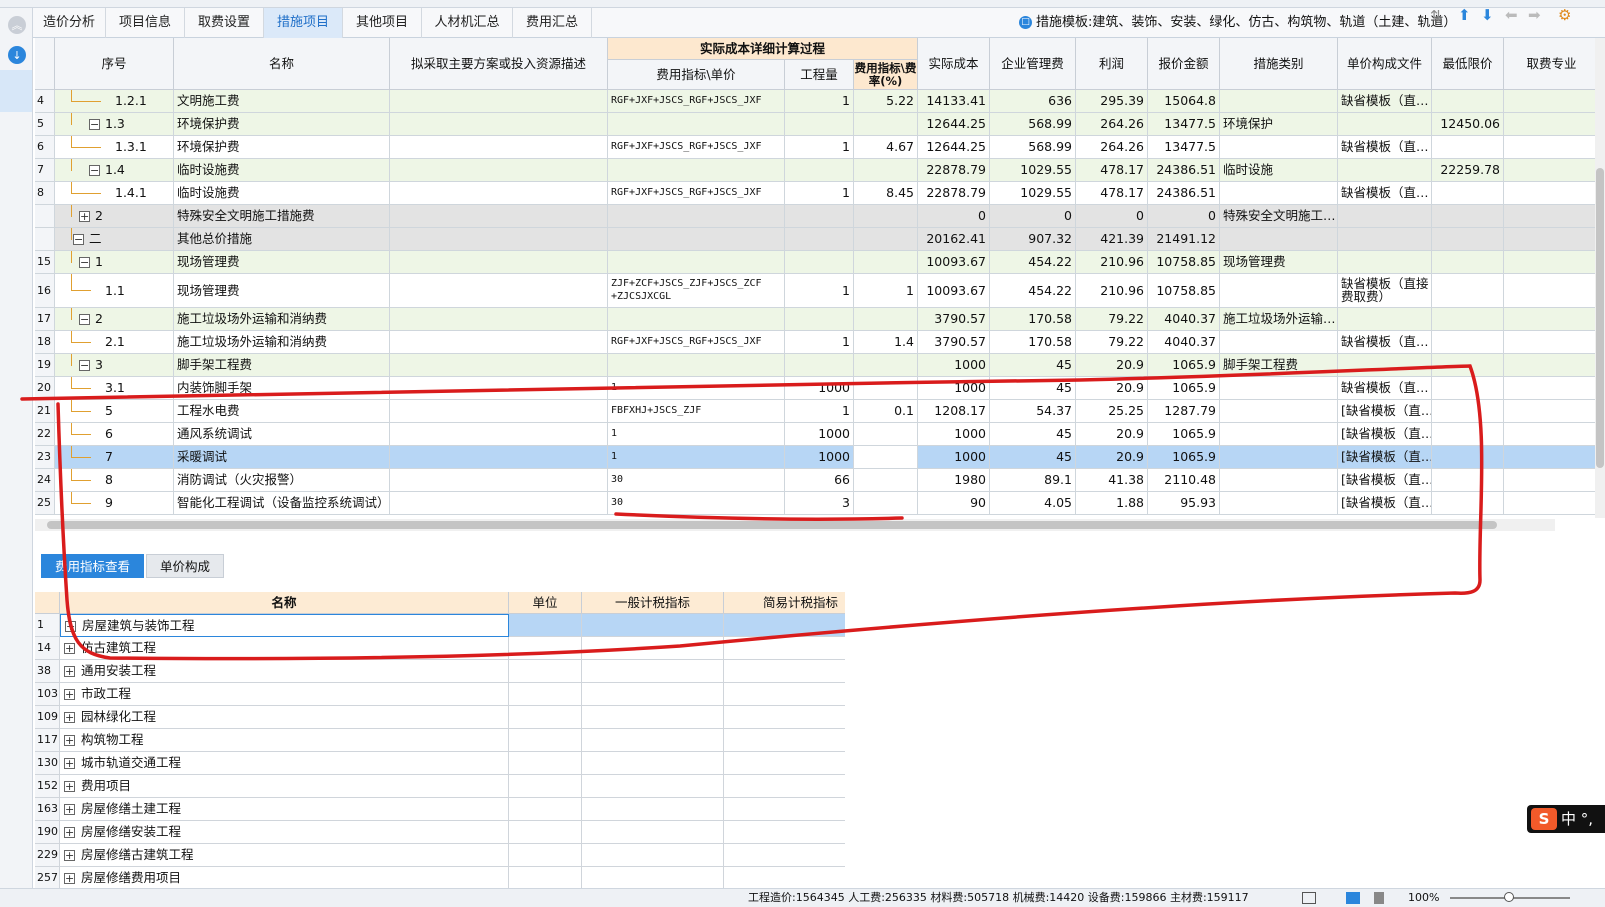  What do you see at coordinates (47, 763) in the screenshot?
I see `cell-rownum: 130` at bounding box center [47, 763].